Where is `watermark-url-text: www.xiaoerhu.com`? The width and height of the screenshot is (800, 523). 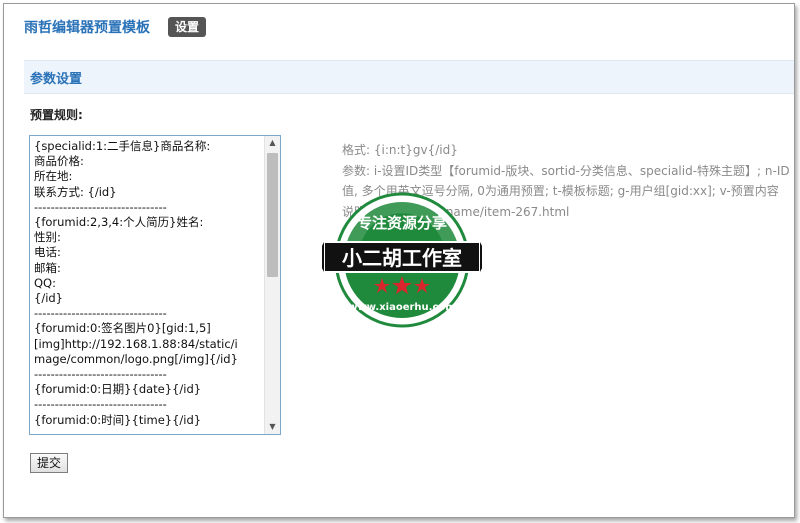
watermark-url-text: www.xiaoerhu.com is located at coordinates (401, 307).